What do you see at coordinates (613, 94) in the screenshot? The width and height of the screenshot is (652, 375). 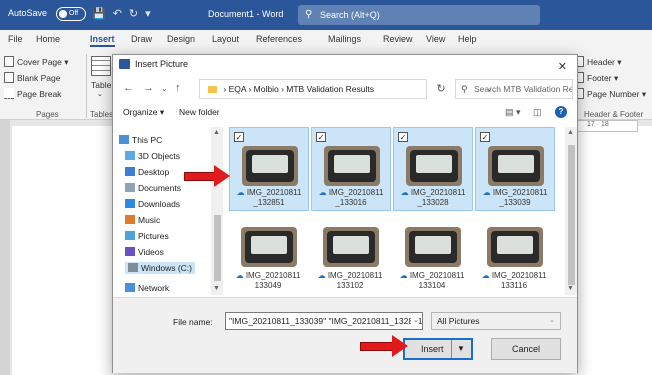 I see `page-number-label: Page Number` at bounding box center [613, 94].